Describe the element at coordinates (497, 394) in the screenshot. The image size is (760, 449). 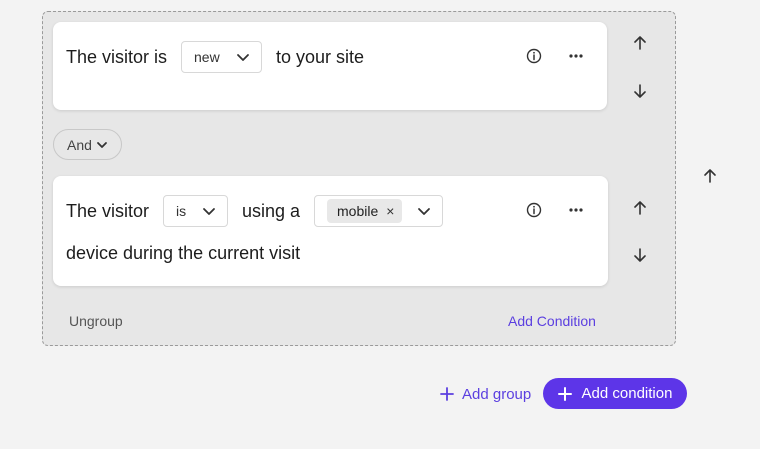
I see `add-group-label: Add group` at that location.